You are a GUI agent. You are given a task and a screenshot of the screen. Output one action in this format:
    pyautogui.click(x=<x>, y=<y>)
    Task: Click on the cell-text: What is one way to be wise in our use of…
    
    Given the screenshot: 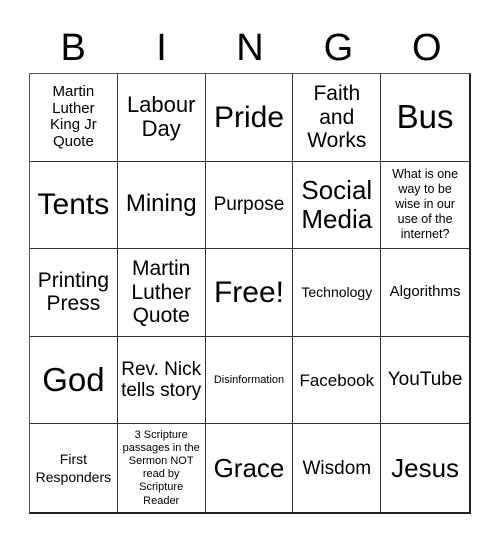 What is the action you would take?
    pyautogui.click(x=425, y=204)
    